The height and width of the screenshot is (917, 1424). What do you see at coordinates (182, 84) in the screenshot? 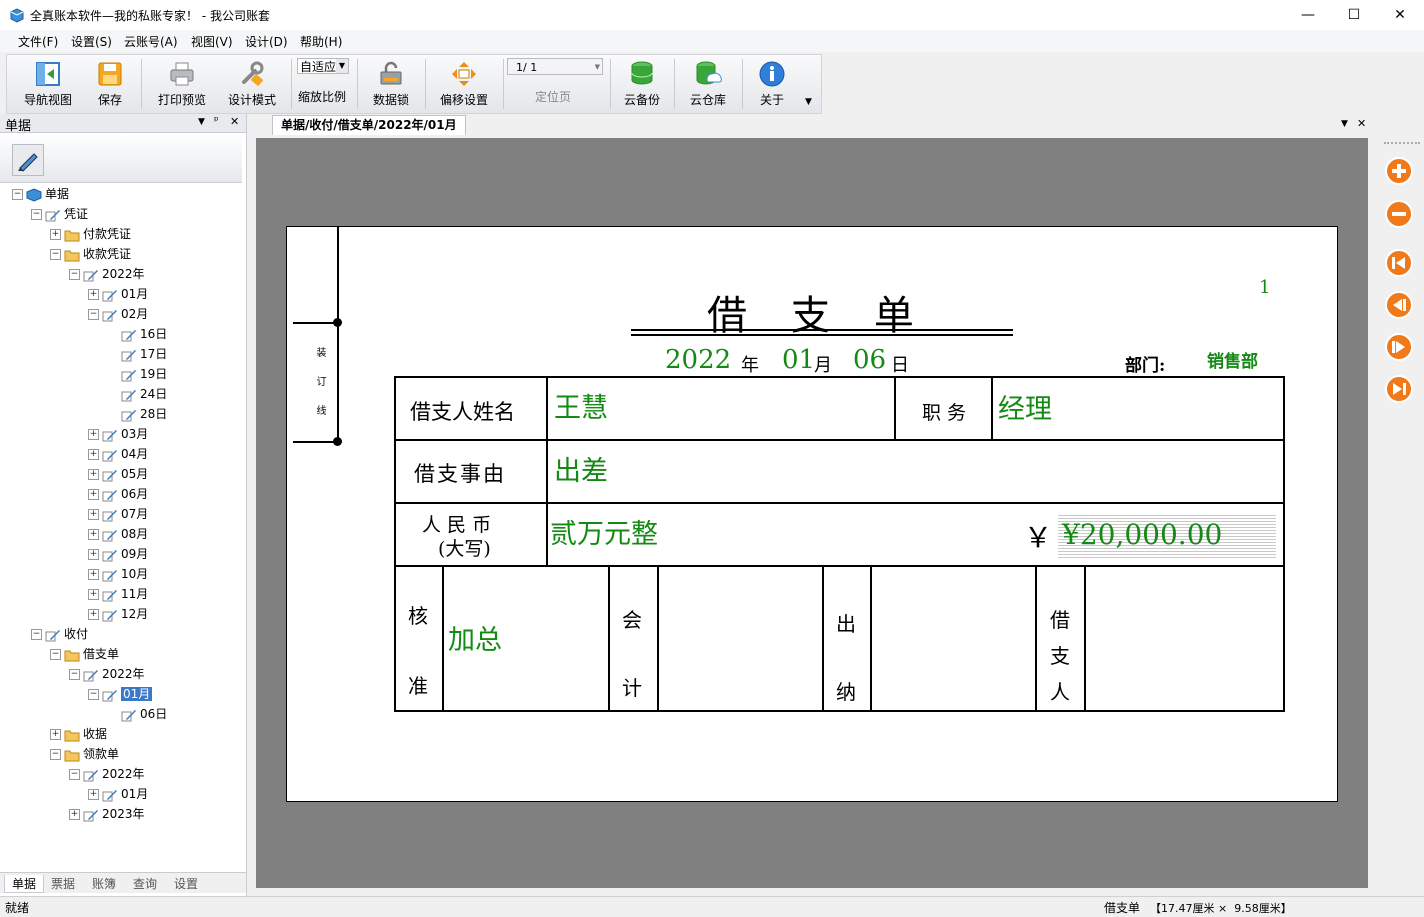
I see `print-preview-button: 打印预览` at bounding box center [182, 84].